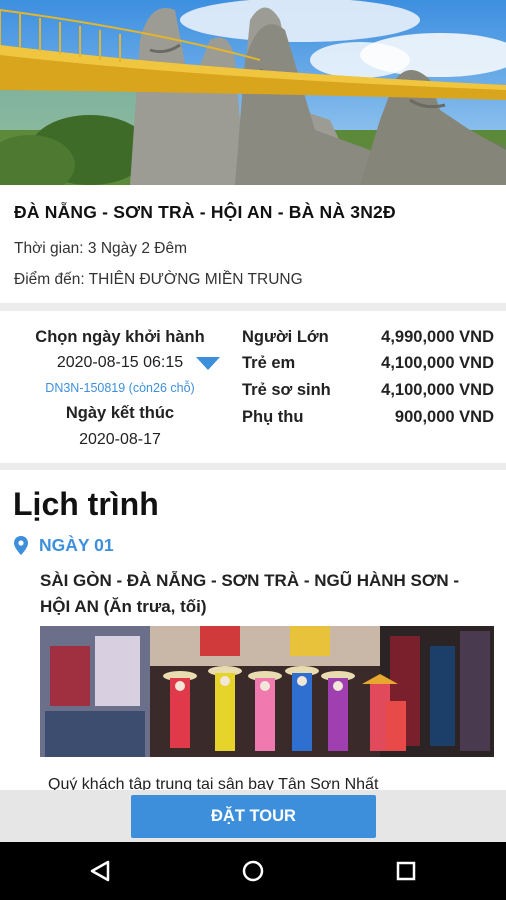 Image resolution: width=506 pixels, height=900 pixels. What do you see at coordinates (368, 340) in the screenshot?
I see `price-row: Người Lớn 4,990,000 VND` at bounding box center [368, 340].